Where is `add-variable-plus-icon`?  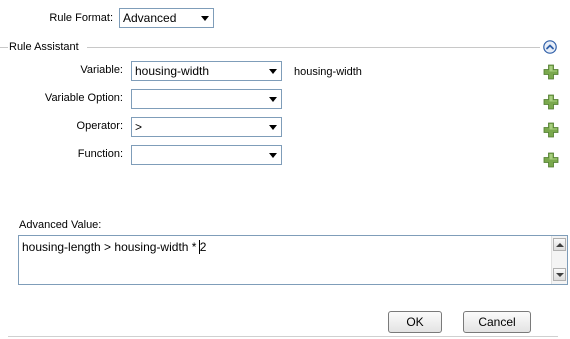
add-variable-plus-icon is located at coordinates (551, 72).